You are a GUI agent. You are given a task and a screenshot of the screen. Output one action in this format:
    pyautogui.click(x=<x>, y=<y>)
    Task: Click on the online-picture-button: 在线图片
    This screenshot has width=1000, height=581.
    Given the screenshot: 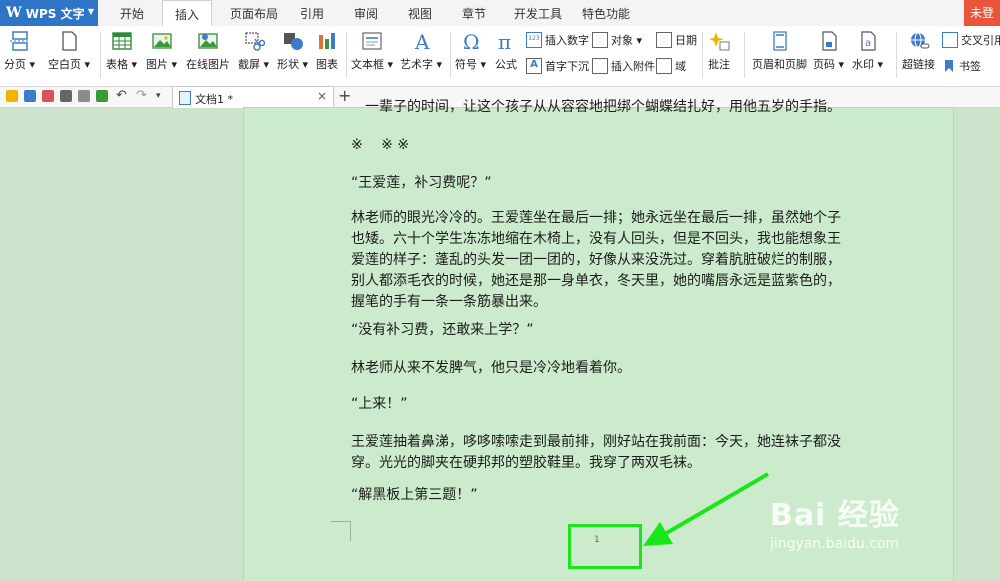 What is the action you would take?
    pyautogui.click(x=208, y=51)
    